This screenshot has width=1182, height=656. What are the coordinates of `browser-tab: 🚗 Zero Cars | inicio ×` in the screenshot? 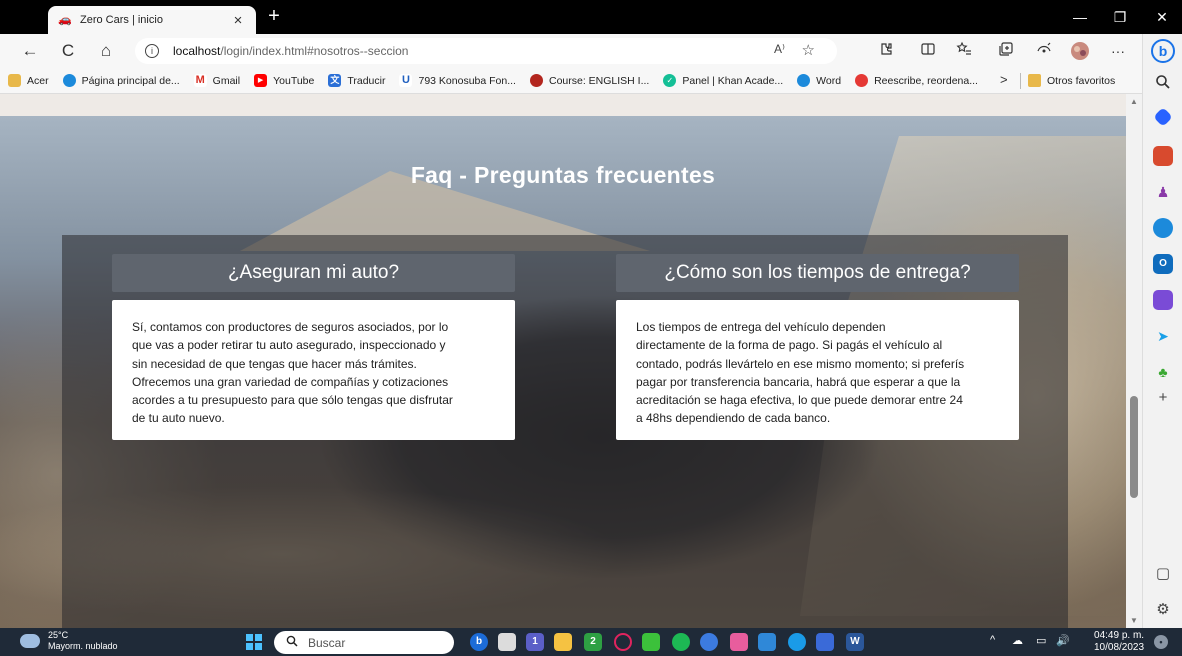 It's located at (152, 20).